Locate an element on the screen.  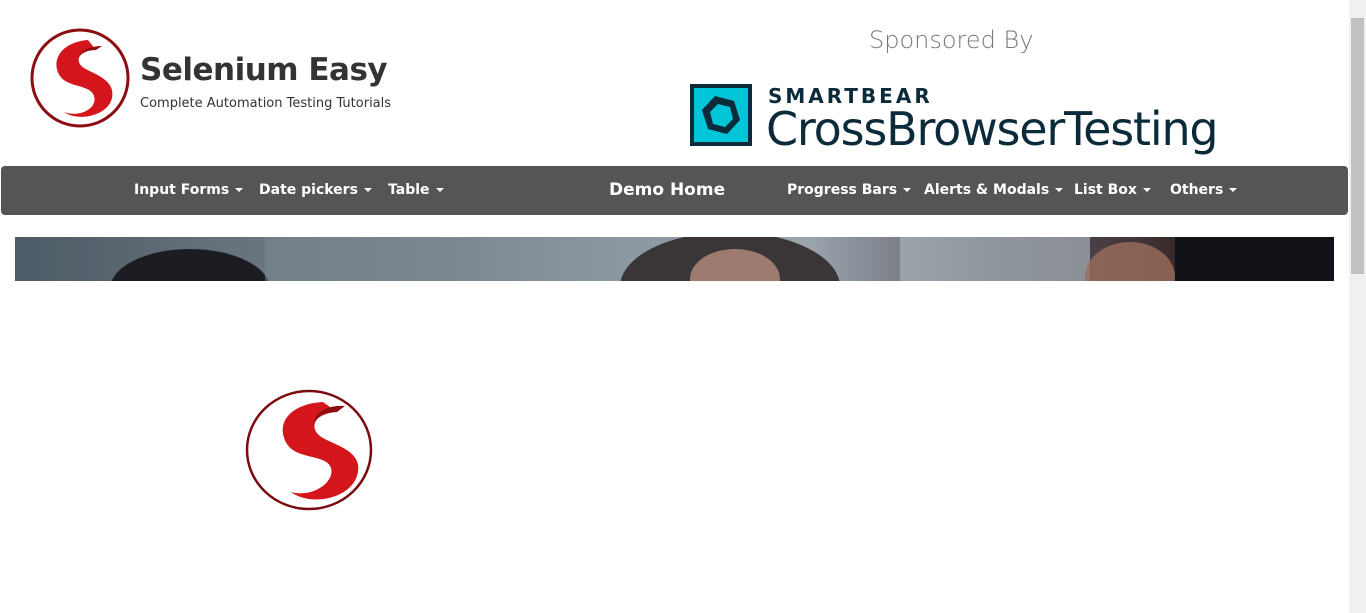
selenium-easy-logo-icon is located at coordinates (80, 78).